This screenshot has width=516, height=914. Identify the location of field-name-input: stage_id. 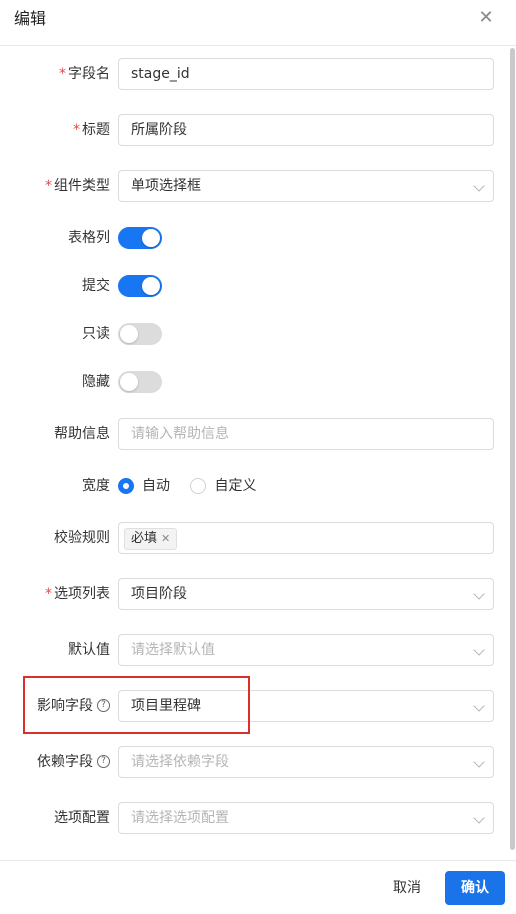
(306, 74).